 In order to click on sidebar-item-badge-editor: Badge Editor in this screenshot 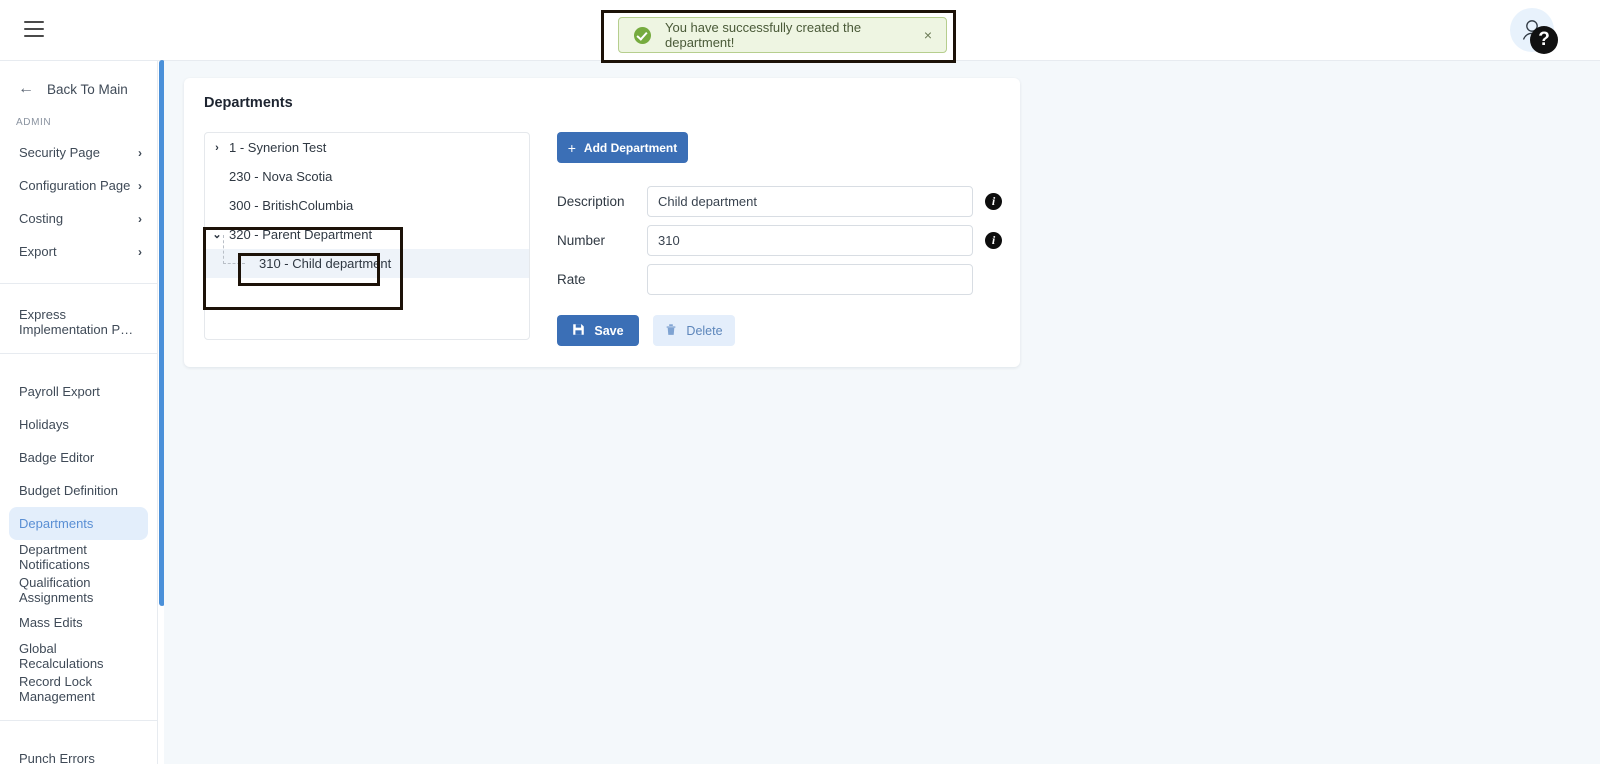, I will do `click(78, 457)`.